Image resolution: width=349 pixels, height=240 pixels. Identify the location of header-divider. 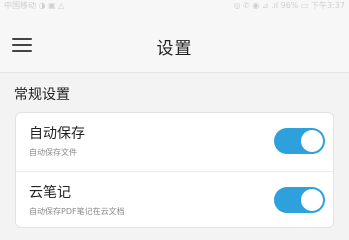
(174, 72).